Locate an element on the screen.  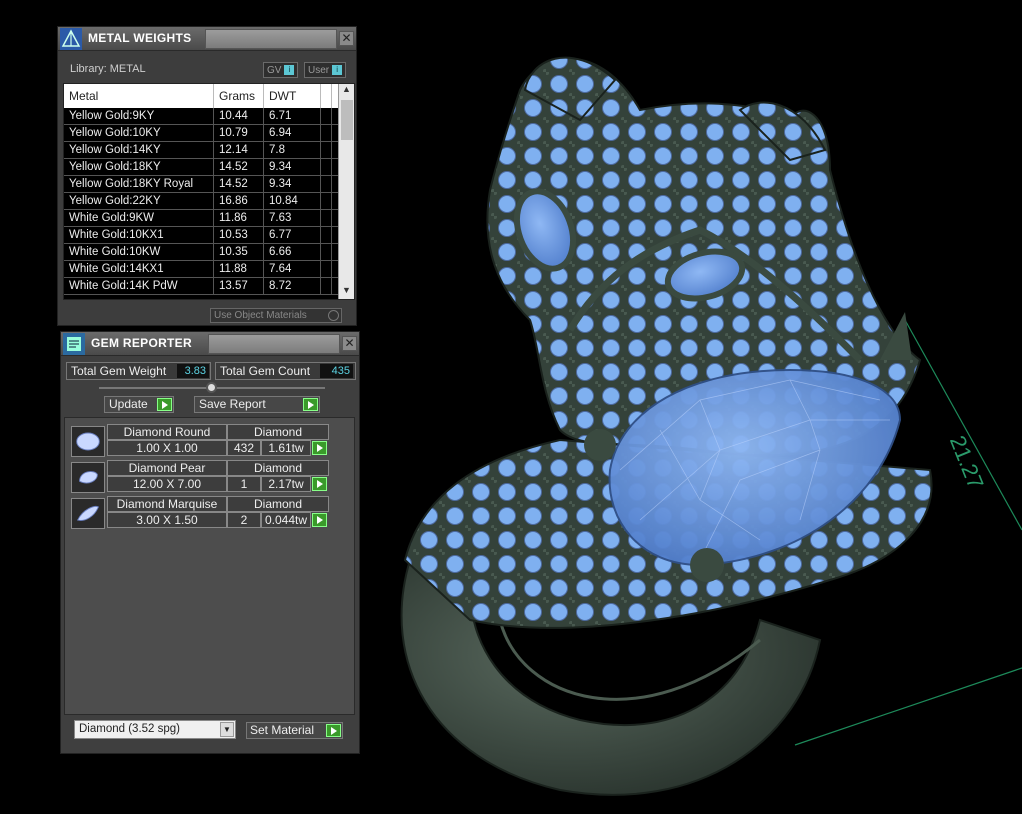
table-row: White Gold:9KW 11.86 7.63 is located at coordinates (209, 218).